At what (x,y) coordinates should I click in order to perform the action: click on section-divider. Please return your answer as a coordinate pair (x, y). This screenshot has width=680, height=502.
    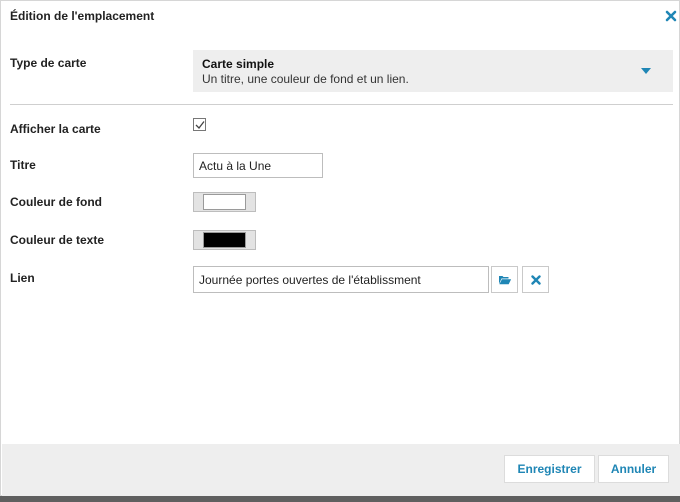
    Looking at the image, I should click on (341, 104).